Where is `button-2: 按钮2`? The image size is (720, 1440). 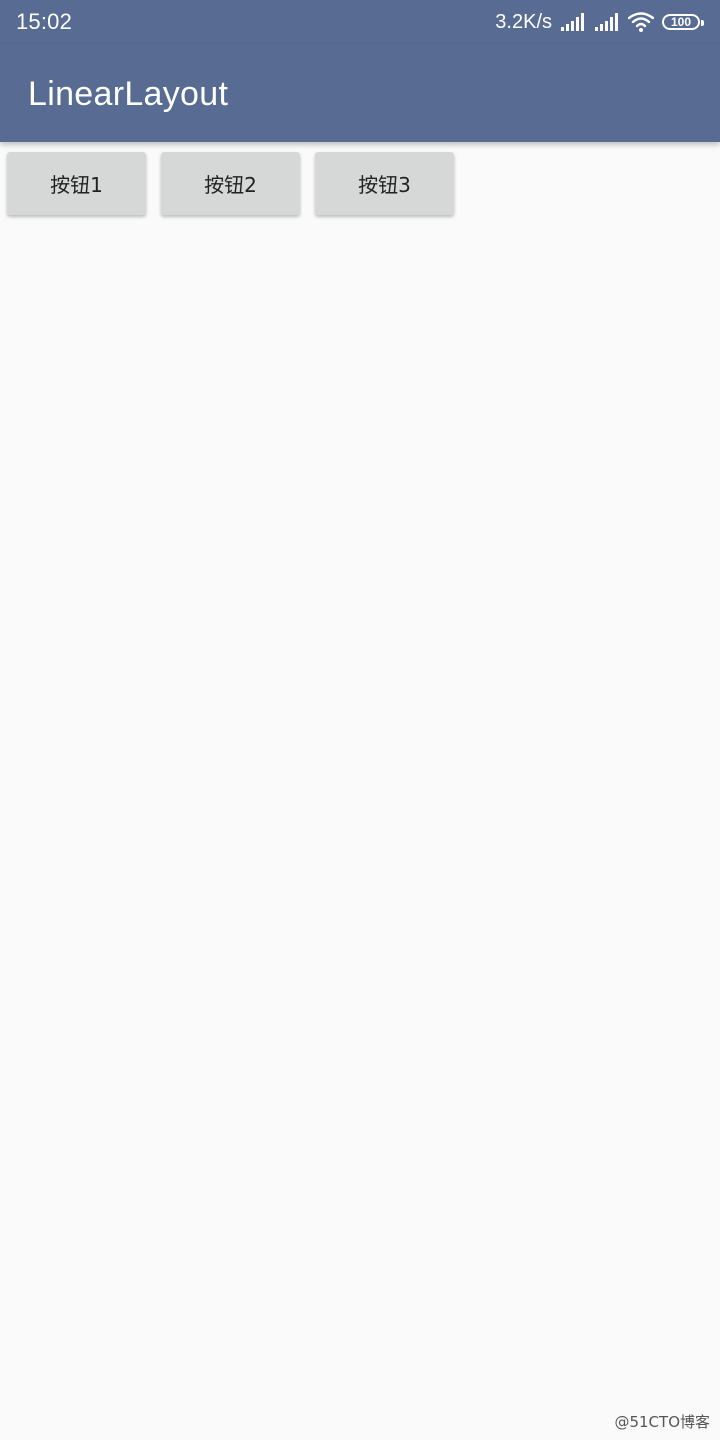 button-2: 按钮2 is located at coordinates (230, 183).